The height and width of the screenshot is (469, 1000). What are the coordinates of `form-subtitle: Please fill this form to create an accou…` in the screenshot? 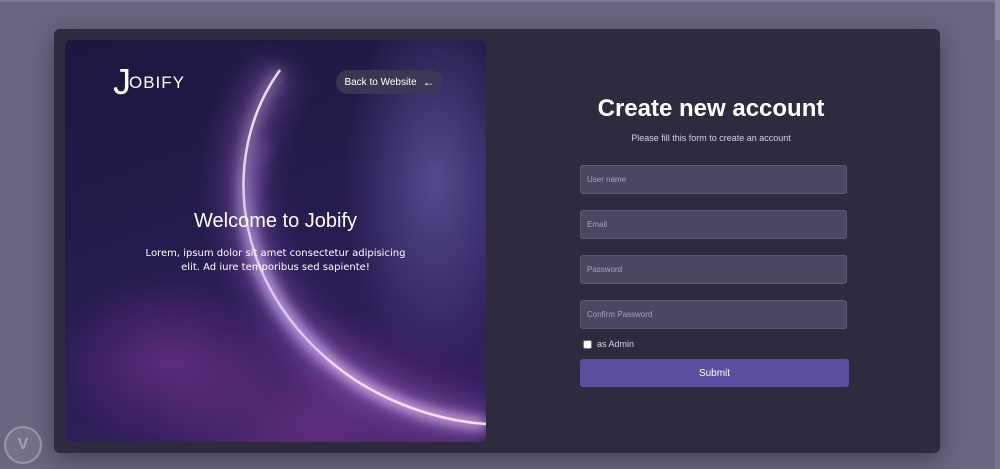 It's located at (711, 138).